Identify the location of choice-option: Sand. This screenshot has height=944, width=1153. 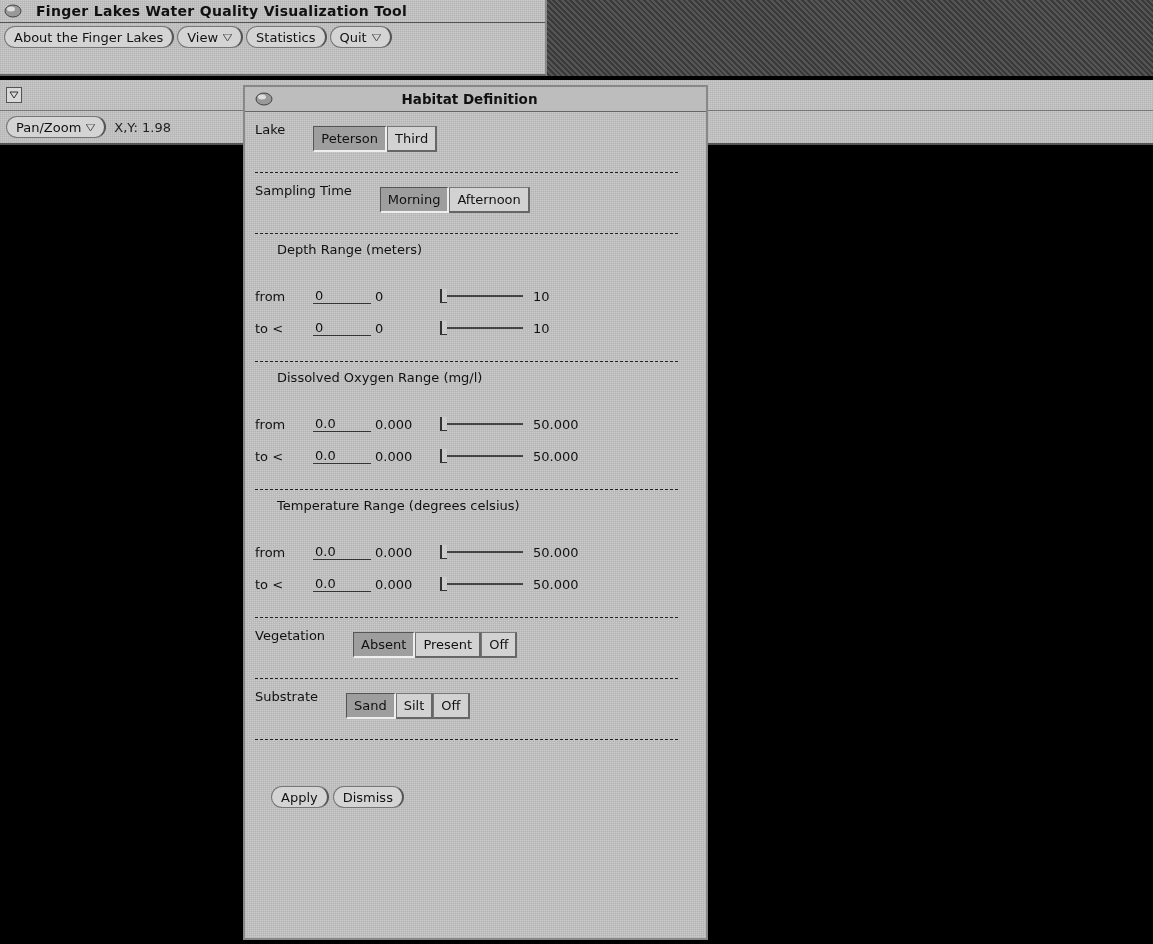
(371, 706).